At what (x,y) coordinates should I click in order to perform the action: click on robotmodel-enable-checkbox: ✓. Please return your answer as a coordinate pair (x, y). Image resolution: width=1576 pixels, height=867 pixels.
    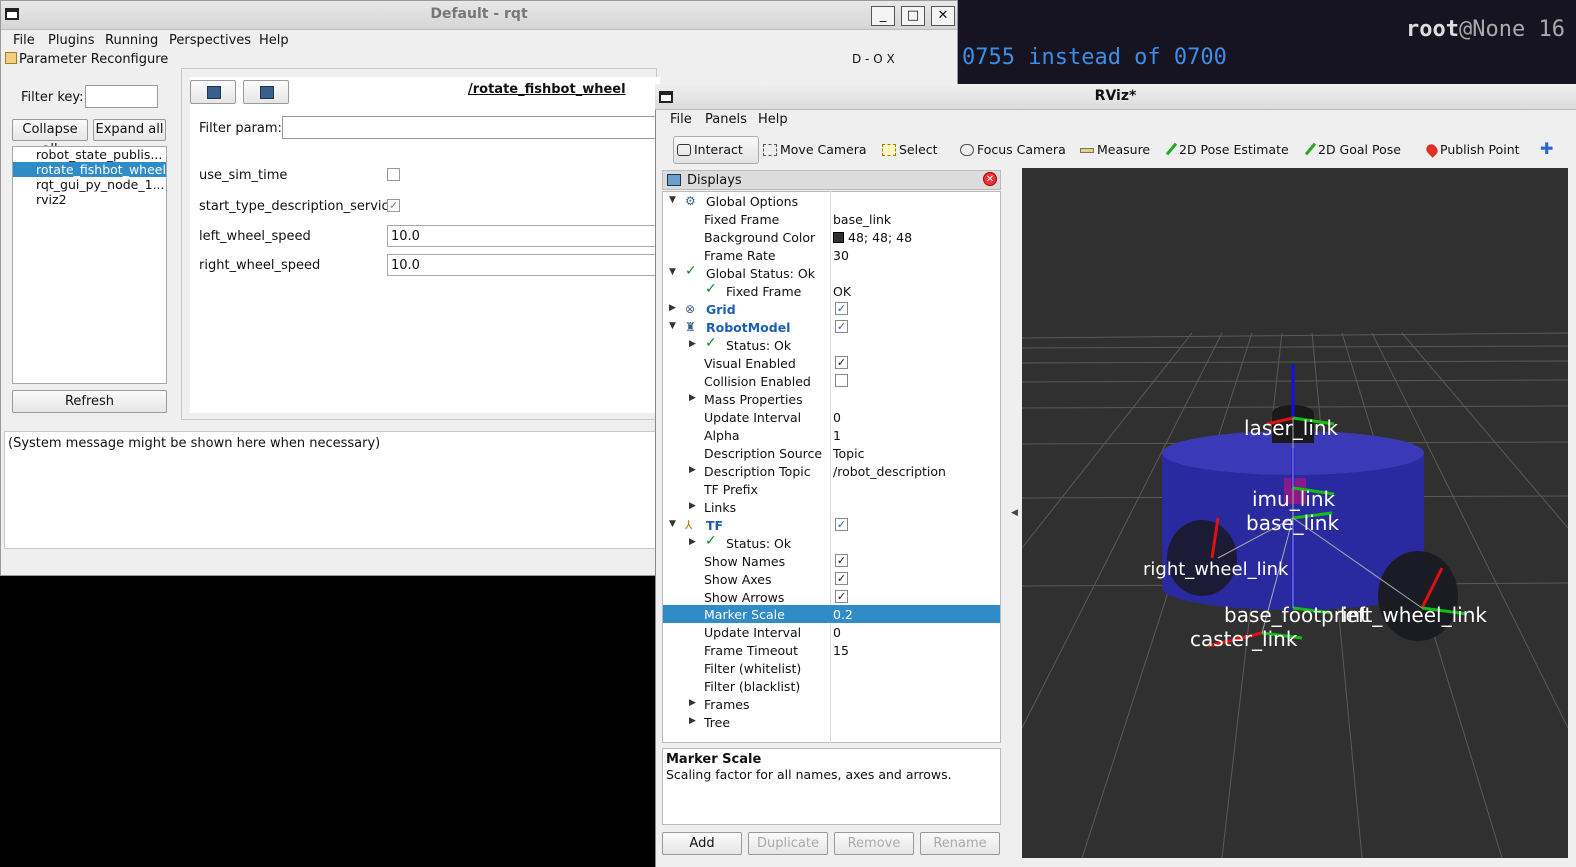
    Looking at the image, I should click on (841, 326).